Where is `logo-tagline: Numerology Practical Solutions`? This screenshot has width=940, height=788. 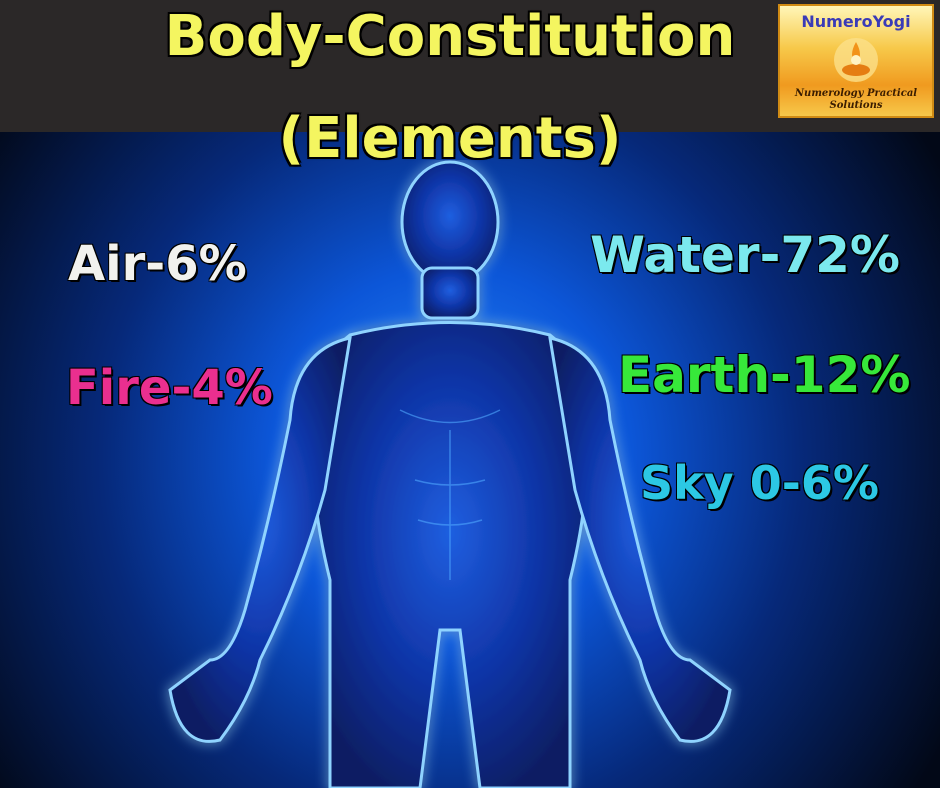 logo-tagline: Numerology Practical Solutions is located at coordinates (856, 100).